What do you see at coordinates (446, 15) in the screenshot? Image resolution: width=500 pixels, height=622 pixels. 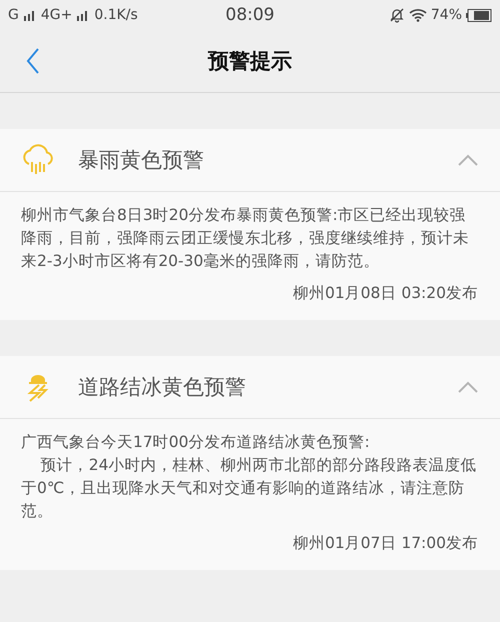 I see `battery-percent: 74%` at bounding box center [446, 15].